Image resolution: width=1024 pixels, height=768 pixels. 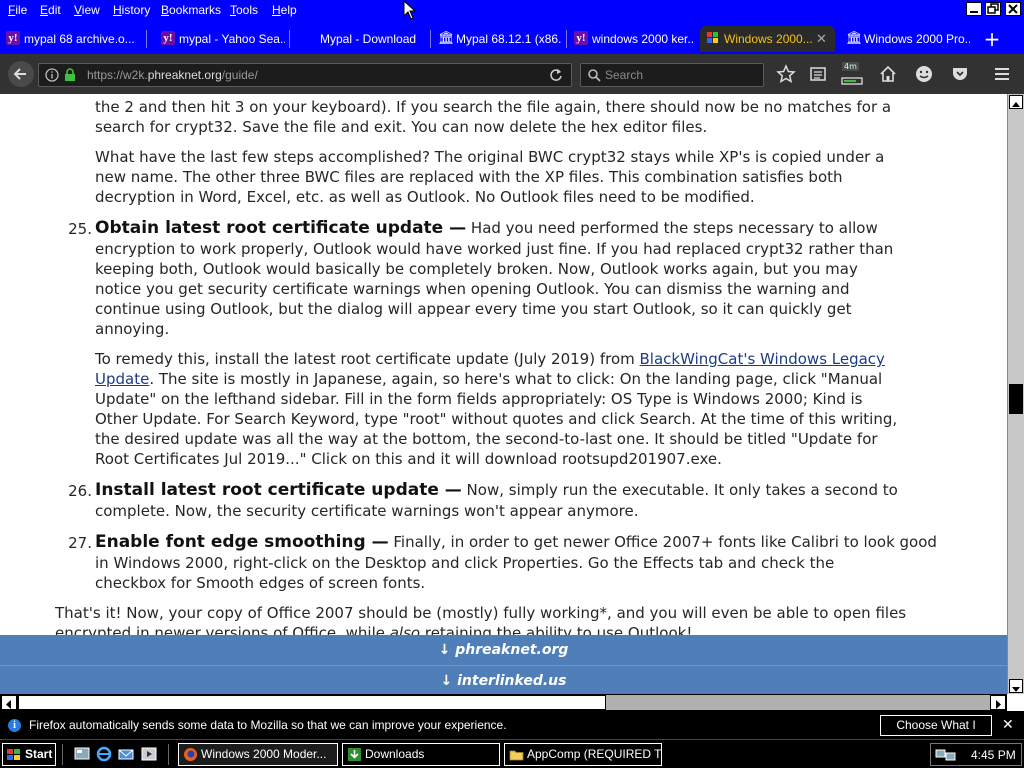 What do you see at coordinates (87, 10) in the screenshot?
I see `menu-view: View` at bounding box center [87, 10].